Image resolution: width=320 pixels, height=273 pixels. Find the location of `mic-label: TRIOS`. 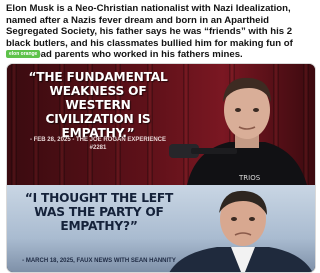

mic-label: TRIOS is located at coordinates (249, 178).